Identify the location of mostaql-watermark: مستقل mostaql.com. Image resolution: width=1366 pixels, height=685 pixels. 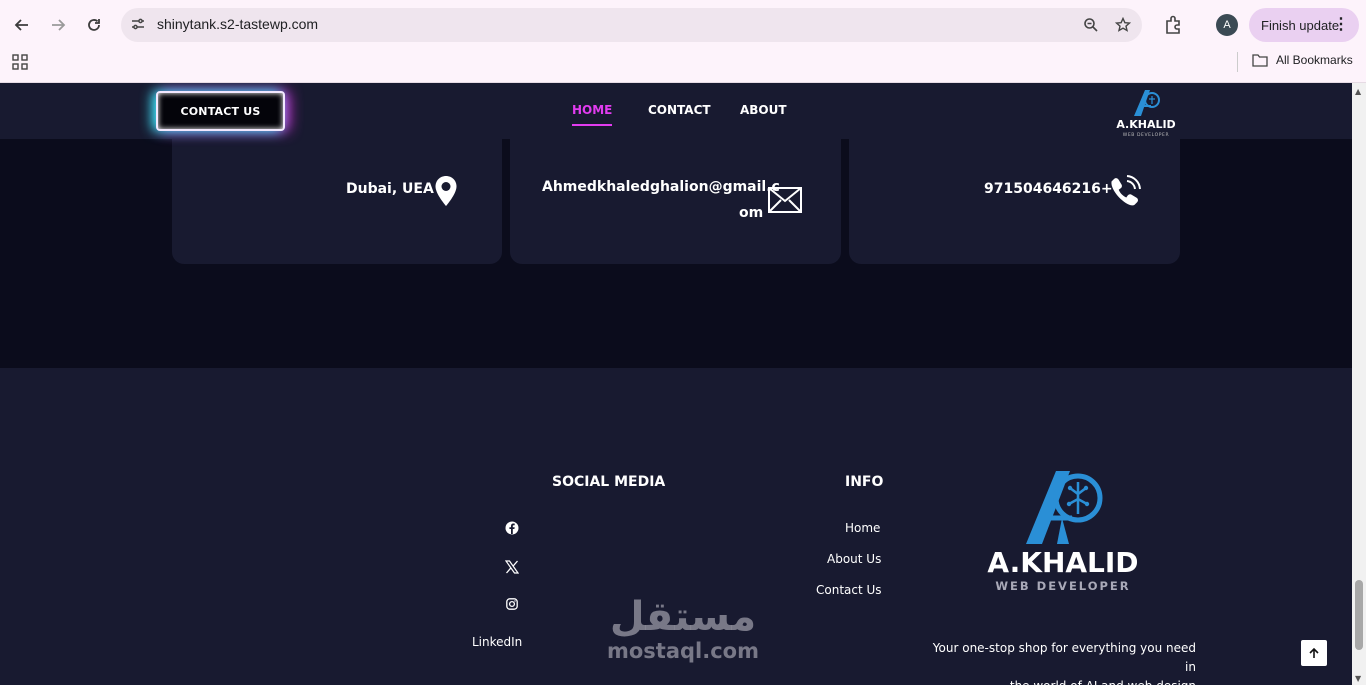
(683, 628).